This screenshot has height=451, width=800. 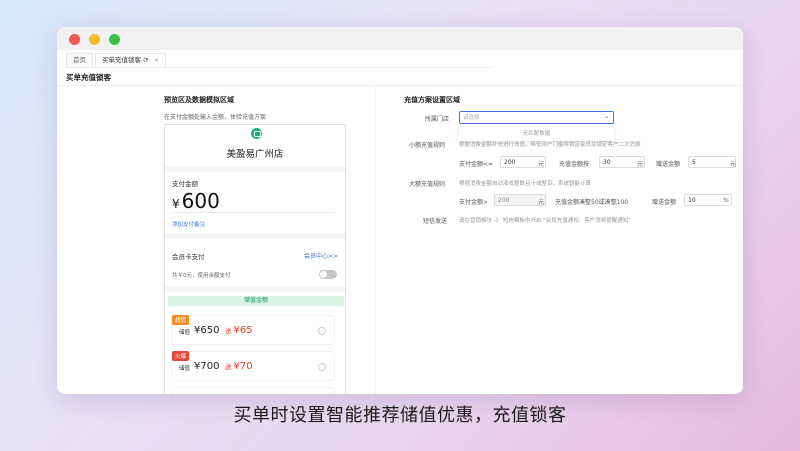 What do you see at coordinates (188, 224) in the screenshot?
I see `add-payment-note-link: 添加支付备注` at bounding box center [188, 224].